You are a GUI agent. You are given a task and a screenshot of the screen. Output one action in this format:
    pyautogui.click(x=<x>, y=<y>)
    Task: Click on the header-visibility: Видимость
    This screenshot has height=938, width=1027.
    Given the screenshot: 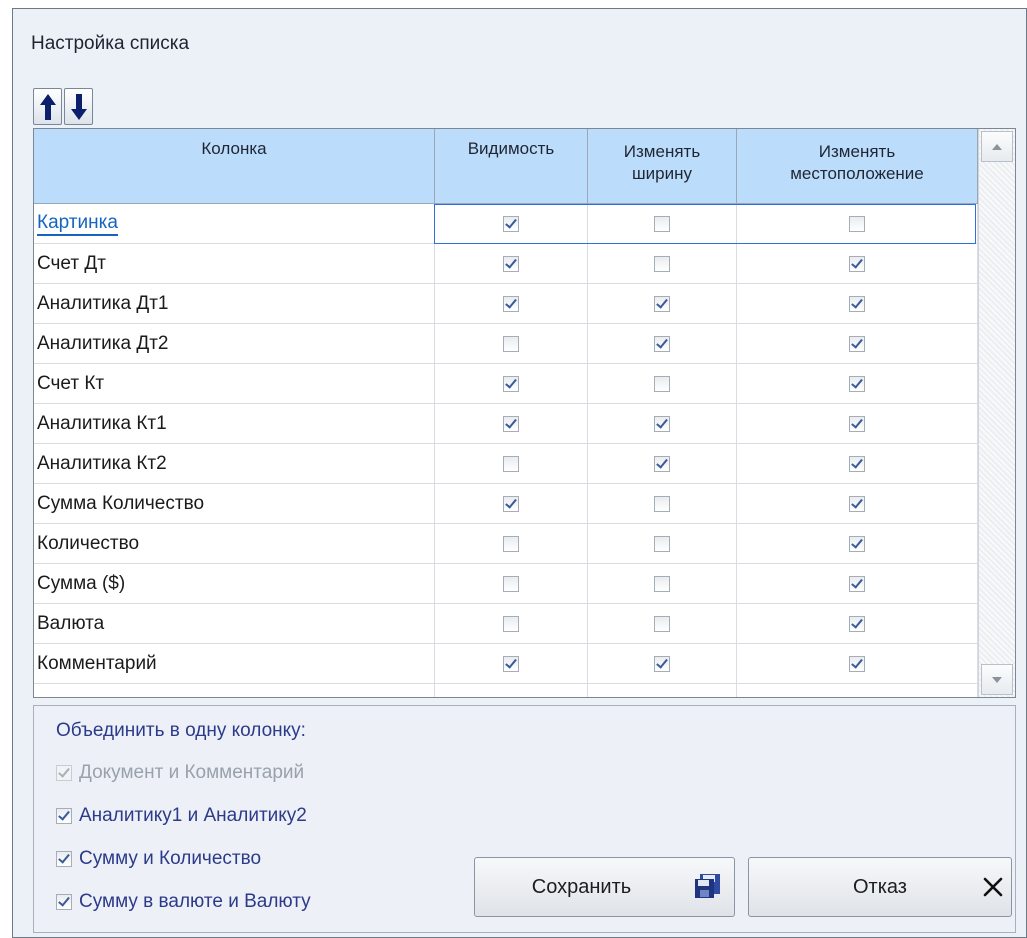 What is the action you would take?
    pyautogui.click(x=511, y=166)
    